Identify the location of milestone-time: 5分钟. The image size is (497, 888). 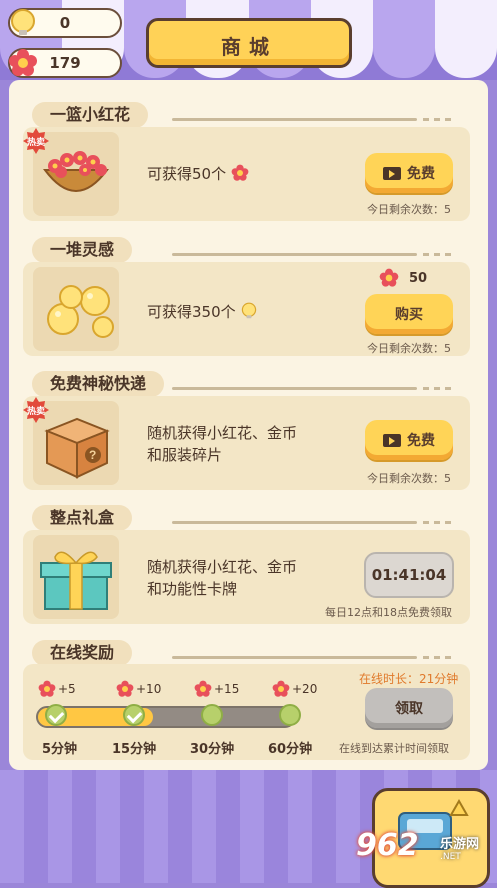
(60, 749).